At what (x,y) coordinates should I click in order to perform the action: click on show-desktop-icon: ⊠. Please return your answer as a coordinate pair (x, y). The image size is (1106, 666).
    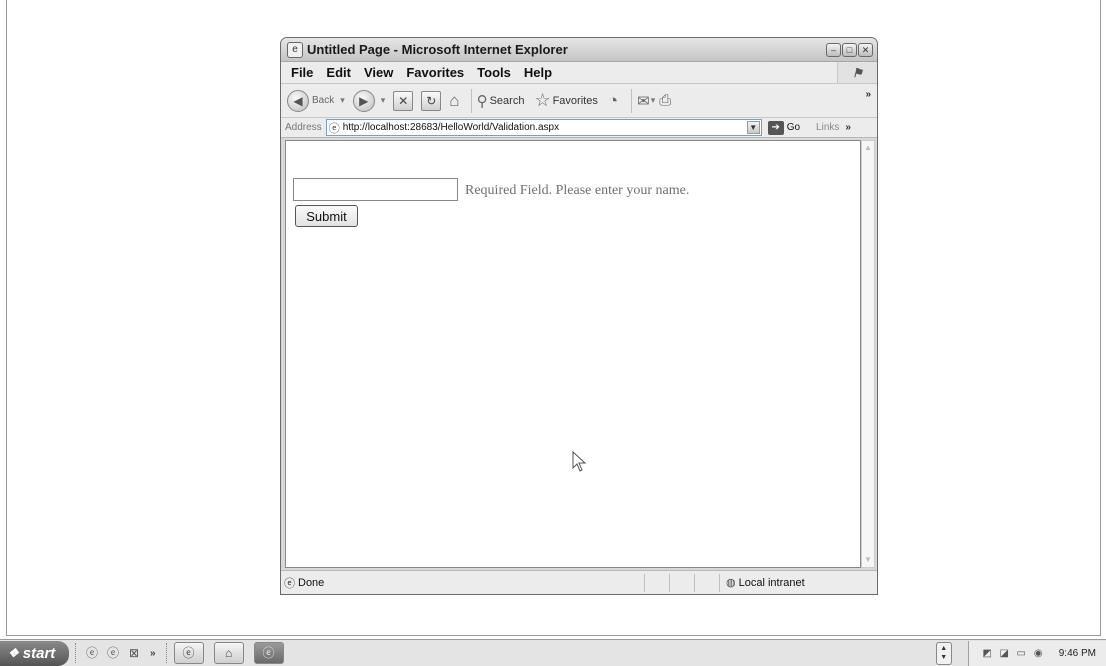
    Looking at the image, I should click on (134, 653).